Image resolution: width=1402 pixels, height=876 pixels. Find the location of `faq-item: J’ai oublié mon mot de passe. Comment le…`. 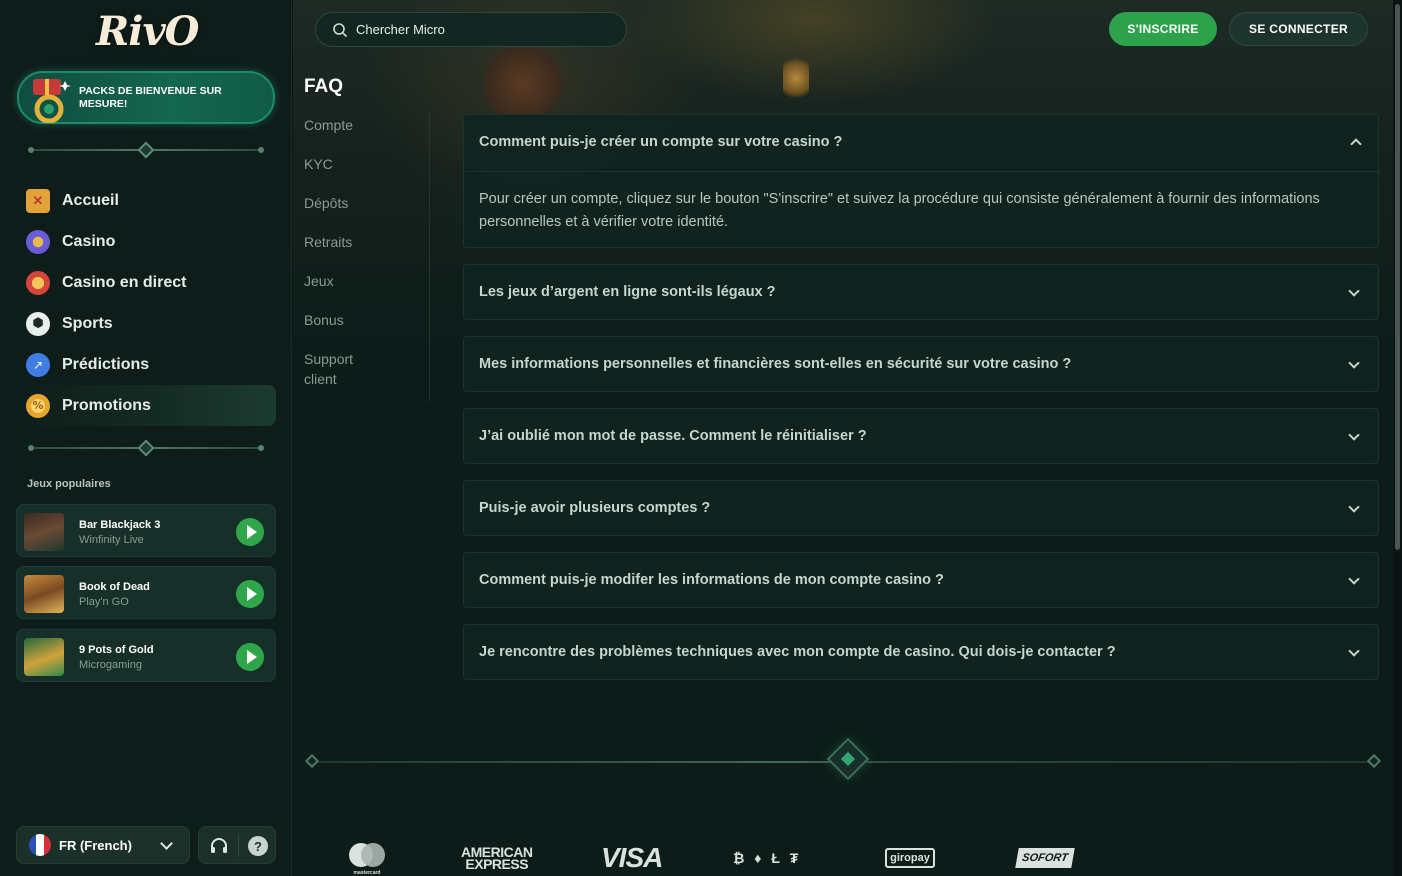

faq-item: J’ai oublié mon mot de passe. Comment le… is located at coordinates (921, 436).